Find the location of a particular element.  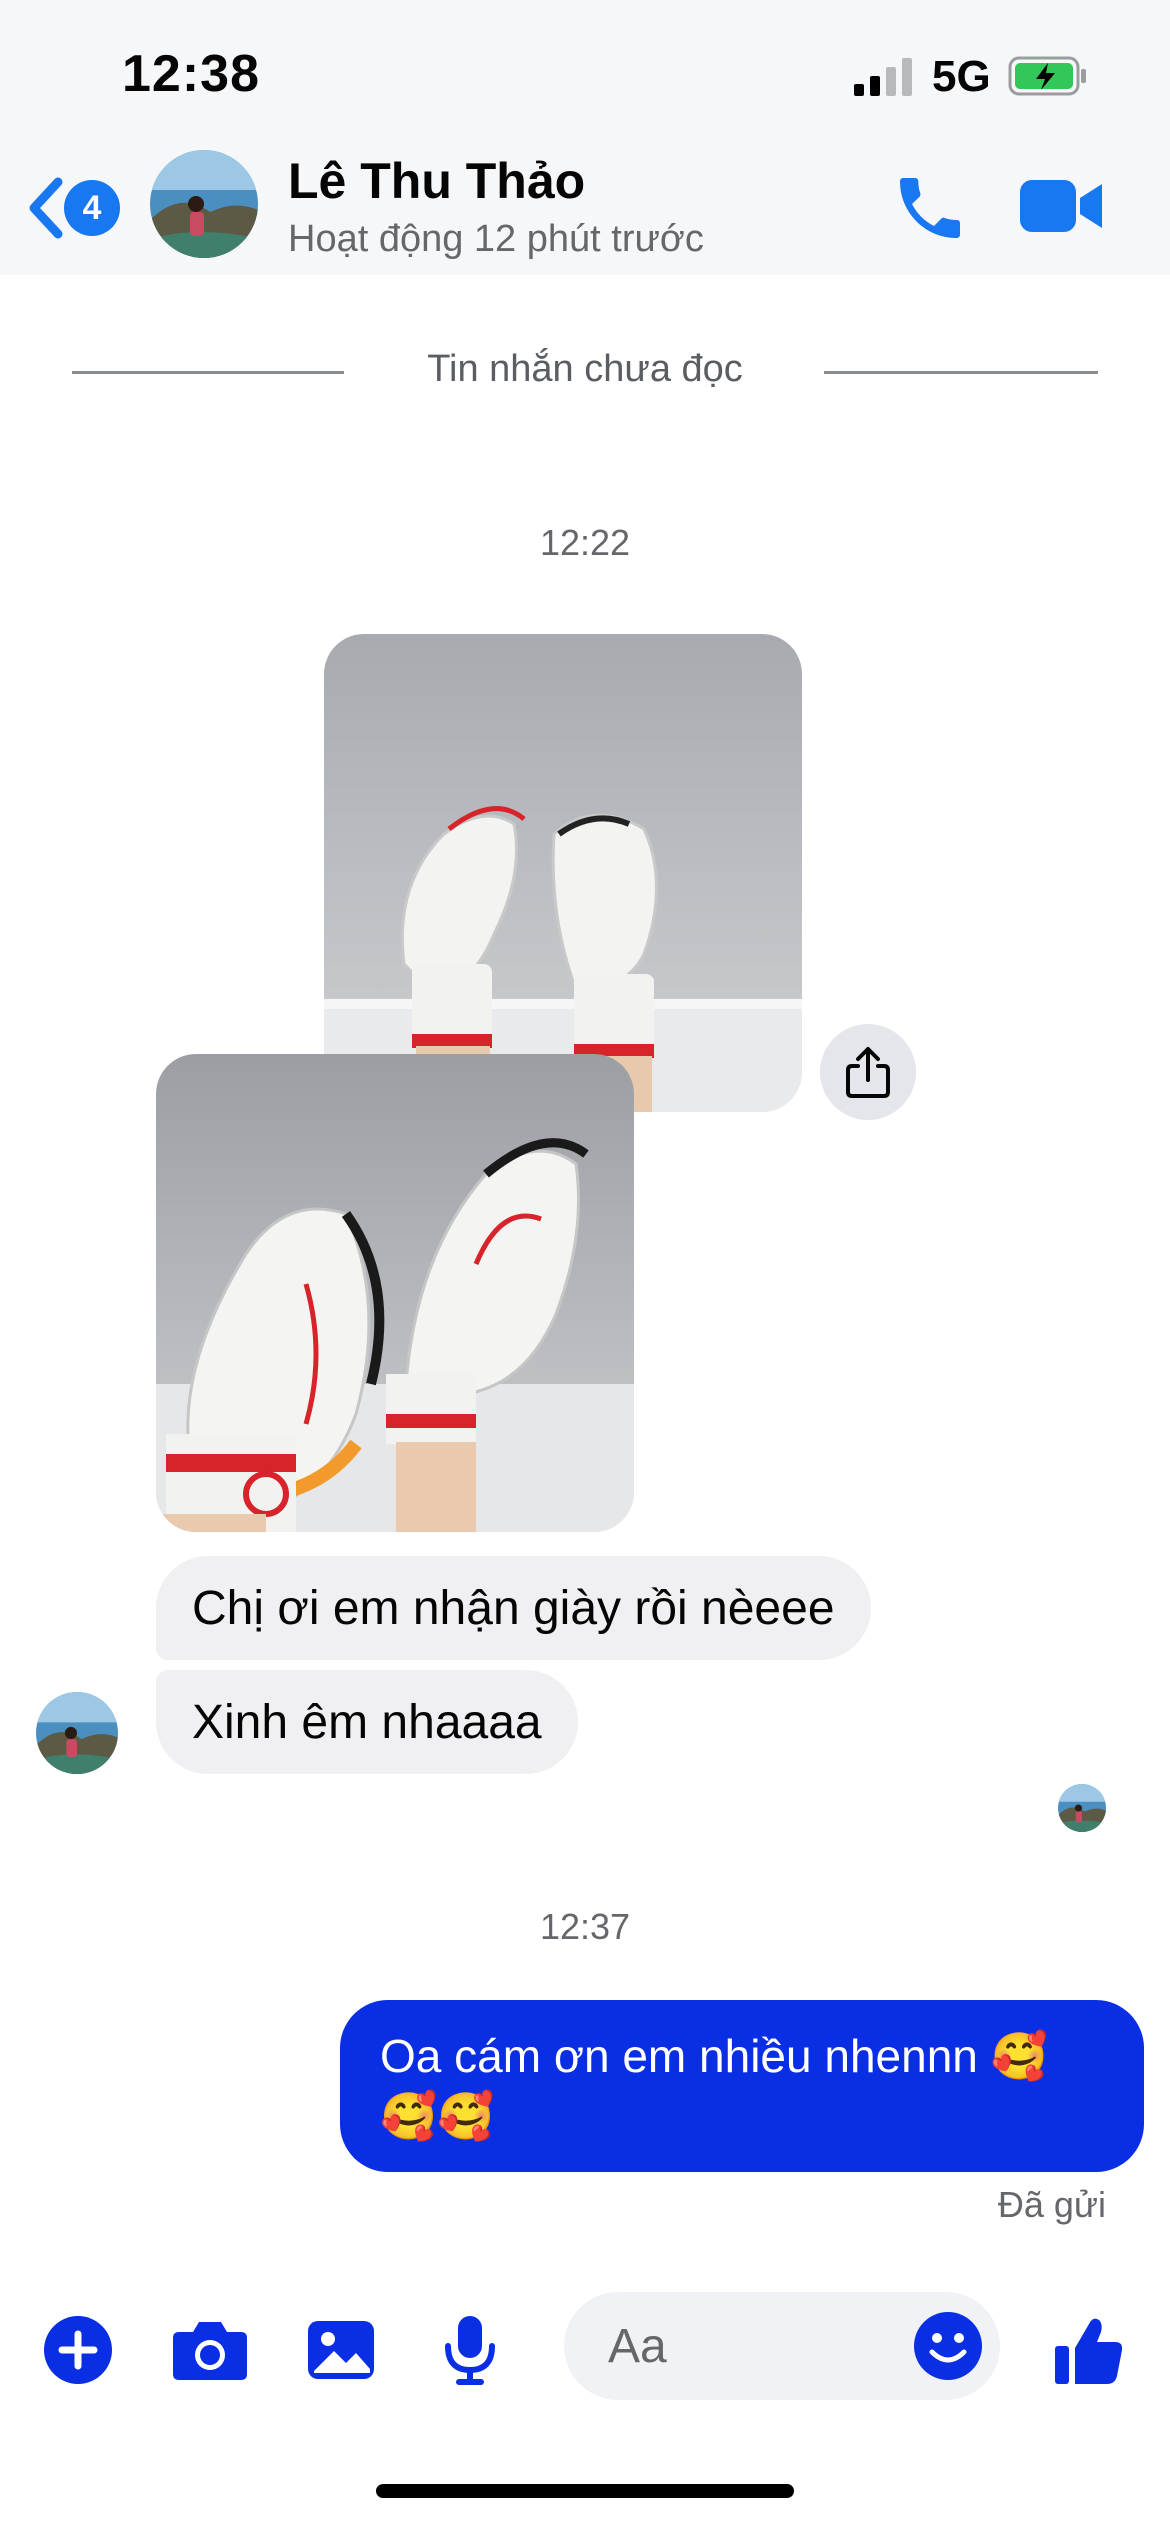

video-call-button is located at coordinates (1061, 206).